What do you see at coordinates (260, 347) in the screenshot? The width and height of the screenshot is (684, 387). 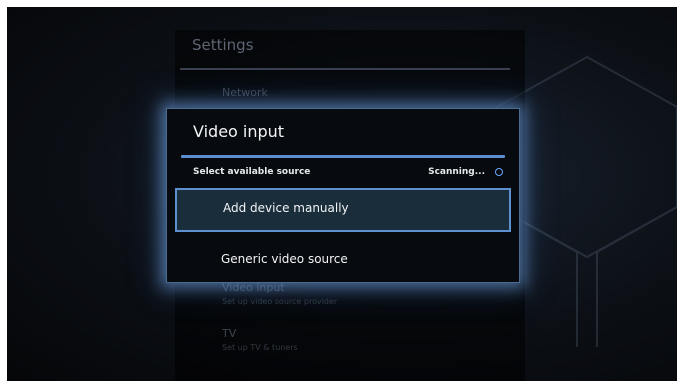 I see `settings-item-tv-sub: Set up TV & tuners` at bounding box center [260, 347].